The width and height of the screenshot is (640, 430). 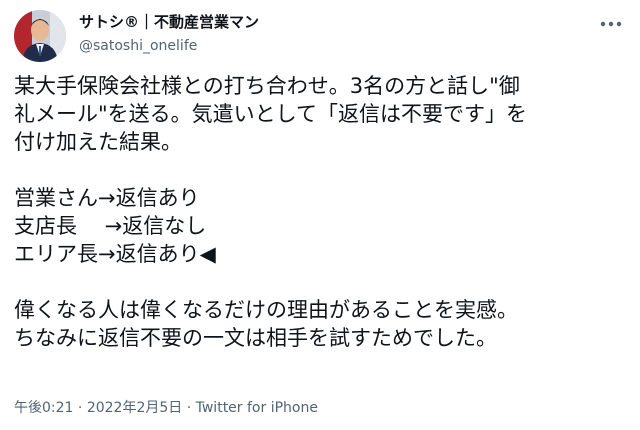 I want to click on avatar-image, so click(x=40, y=36).